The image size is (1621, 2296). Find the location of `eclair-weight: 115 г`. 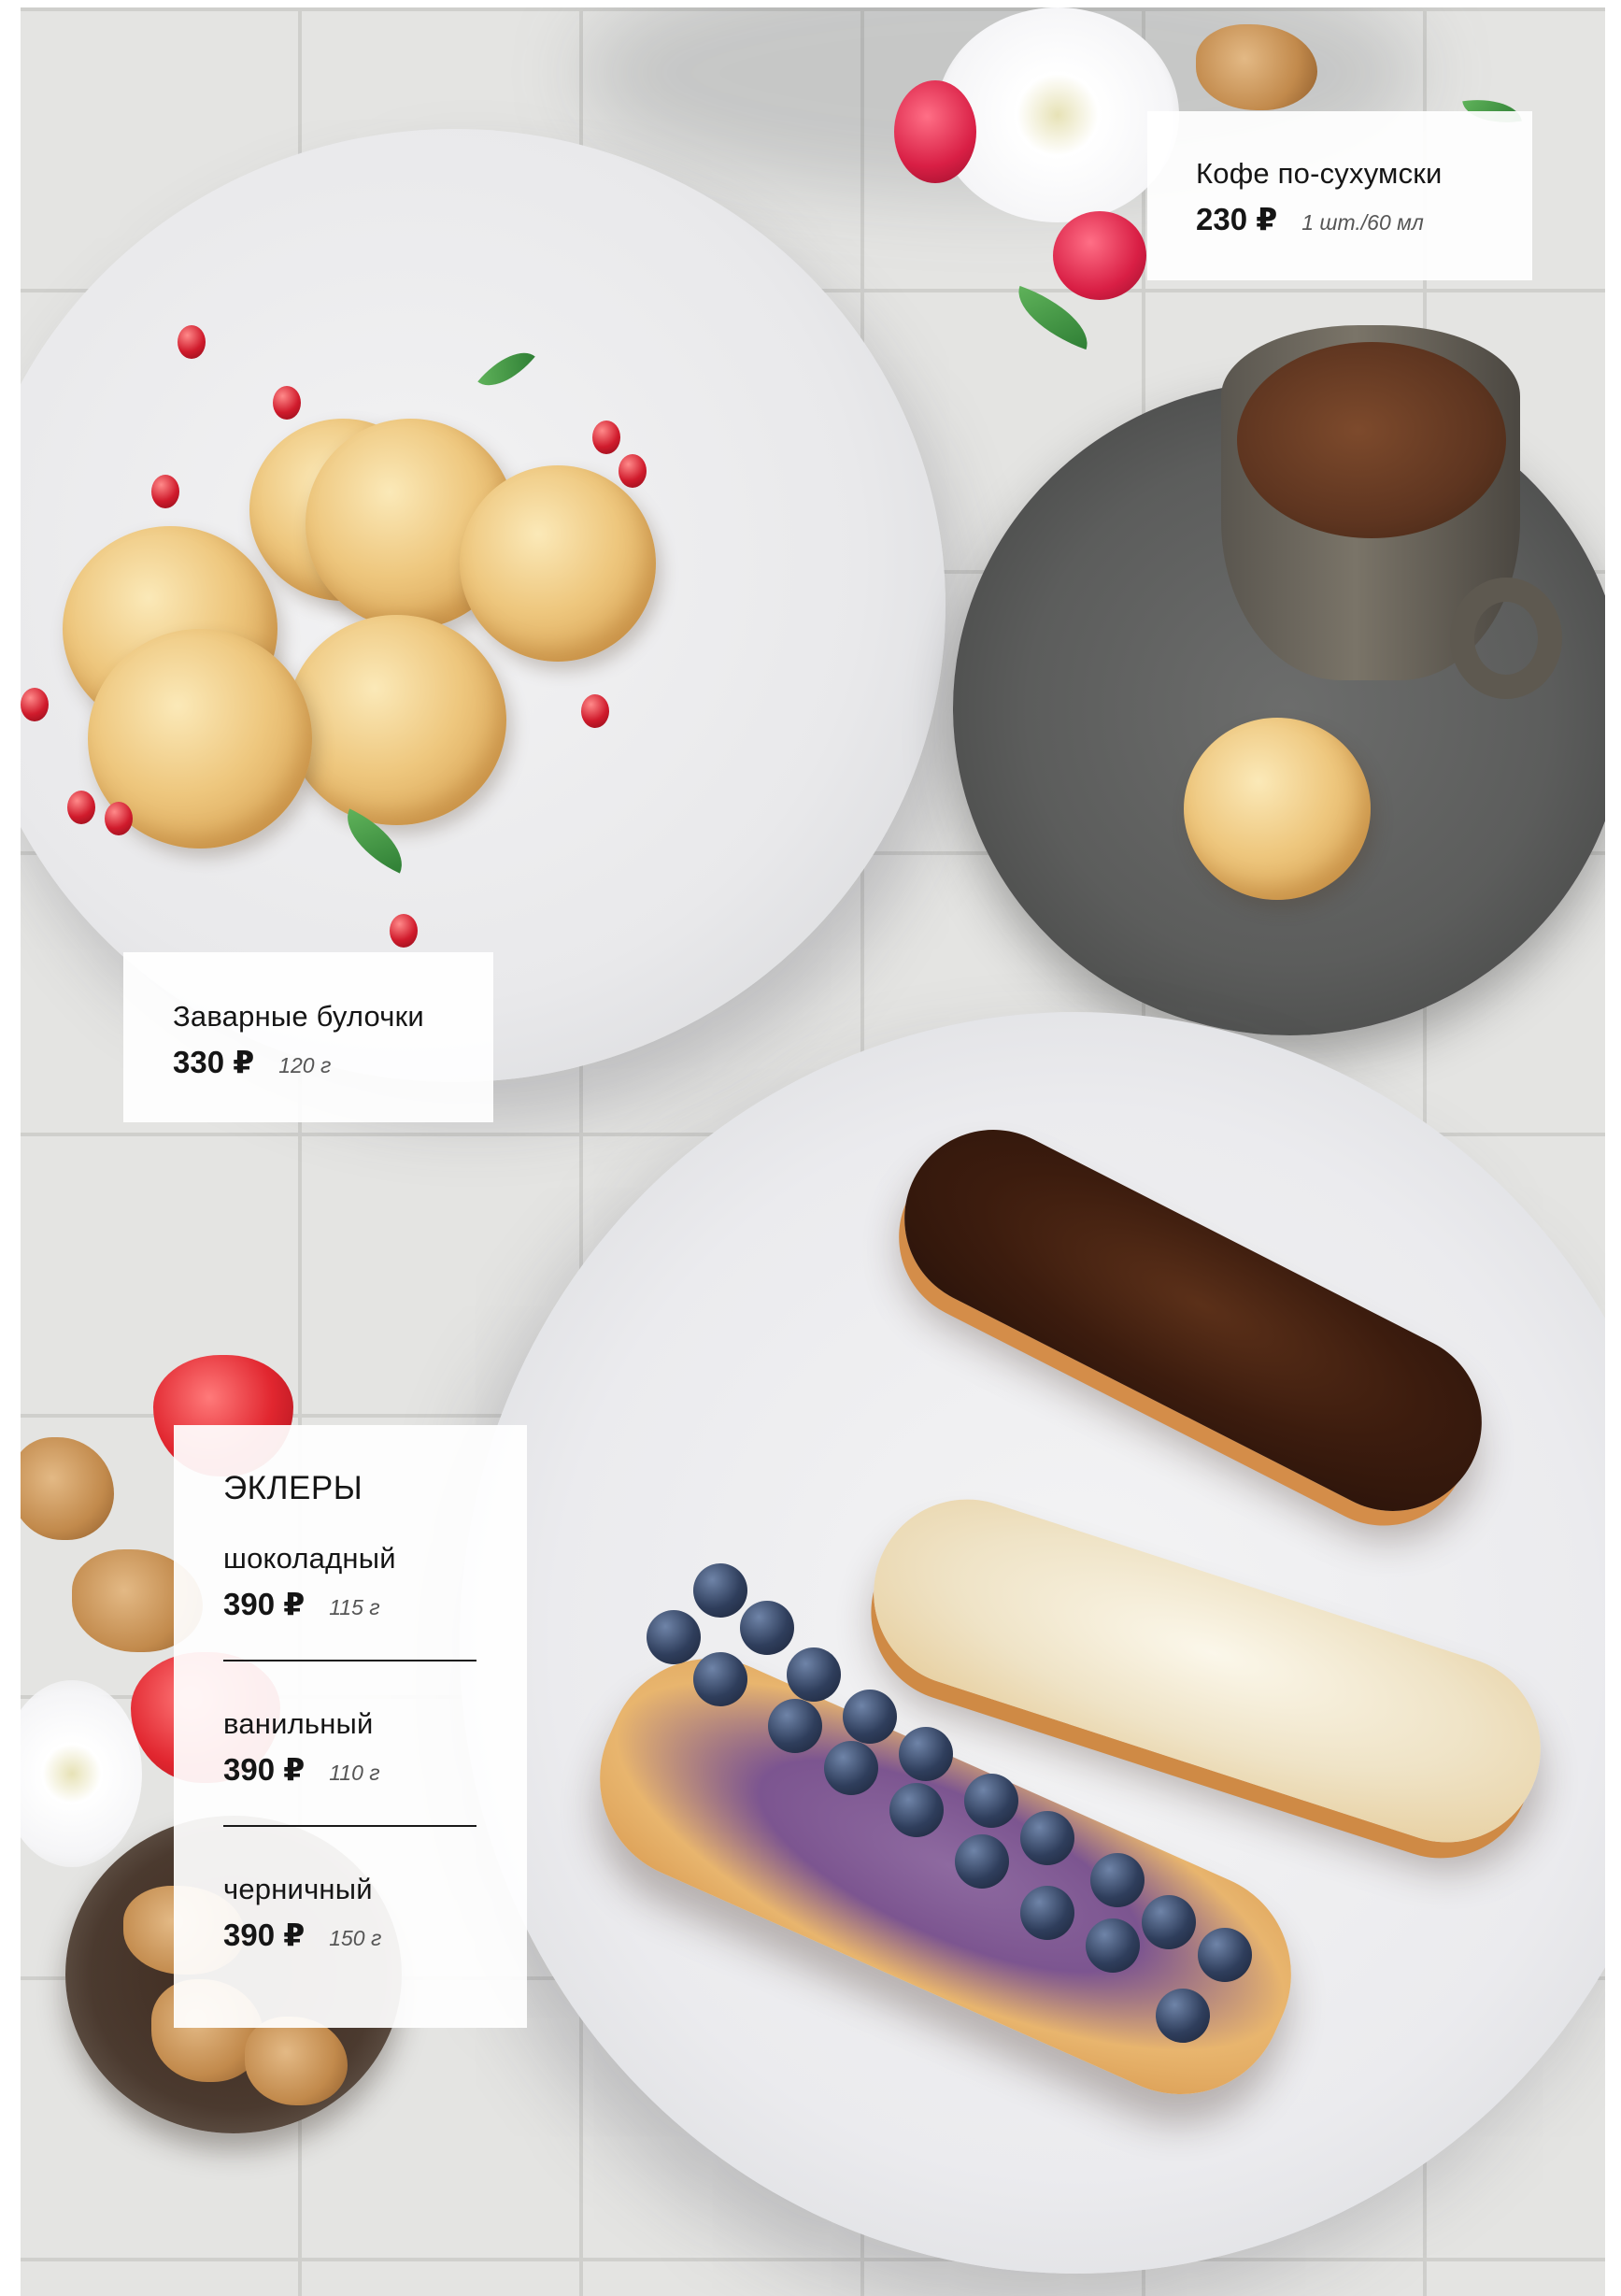

eclair-weight: 115 г is located at coordinates (354, 1607).